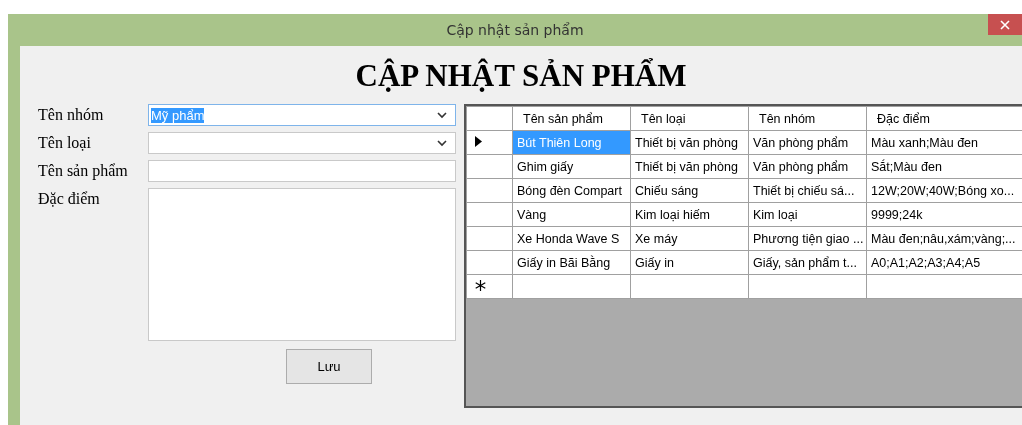 This screenshot has height=425, width=1022. I want to click on field-label: Tên nhóm, so click(71, 115).